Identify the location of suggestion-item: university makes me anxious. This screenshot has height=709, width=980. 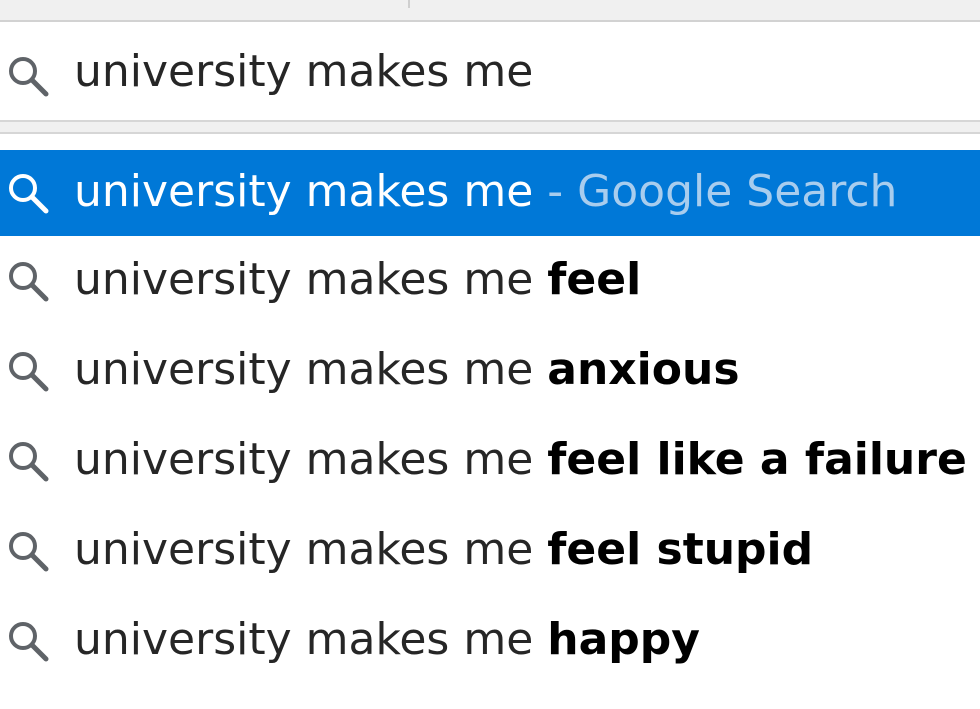
(490, 371).